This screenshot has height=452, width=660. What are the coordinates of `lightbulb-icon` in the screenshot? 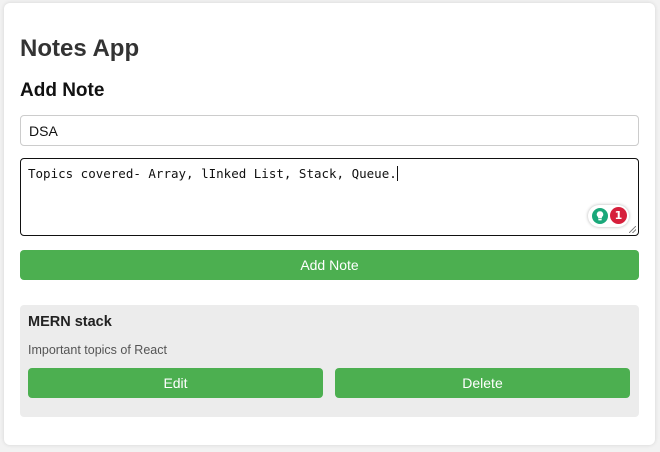 It's located at (600, 216).